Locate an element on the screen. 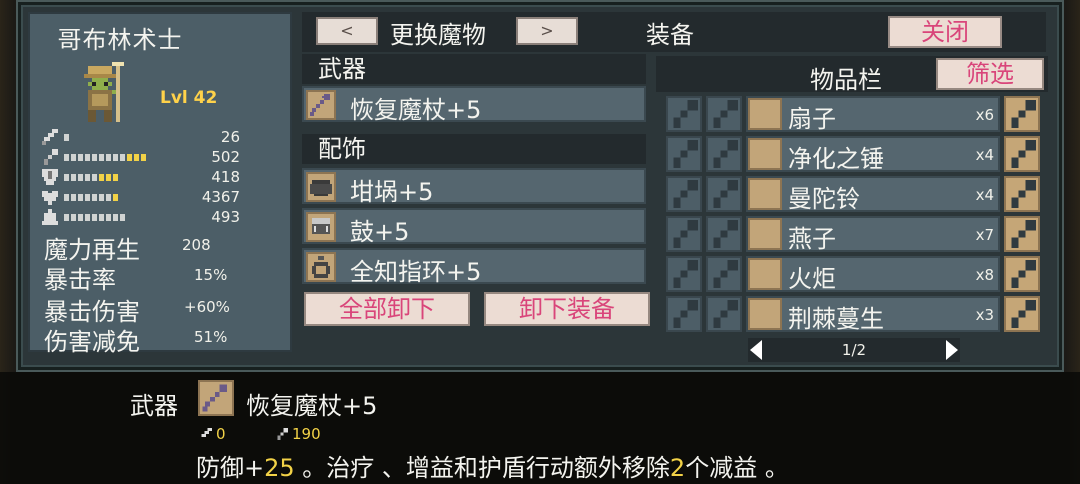 Image resolution: width=1080 pixels, height=484 pixels. stat-value: 418 is located at coordinates (225, 177).